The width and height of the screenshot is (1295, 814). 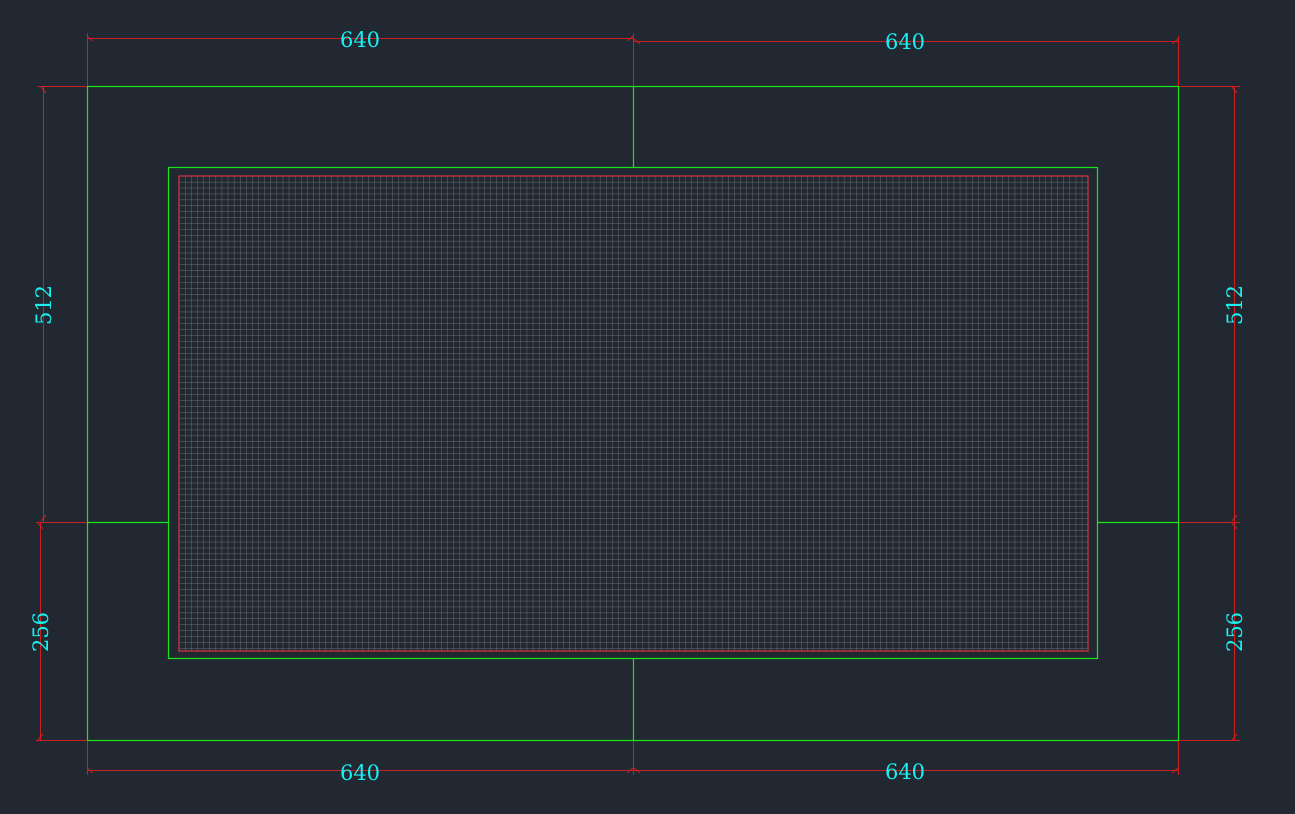 What do you see at coordinates (1235, 305) in the screenshot?
I see `dim-right-upper-text: 512` at bounding box center [1235, 305].